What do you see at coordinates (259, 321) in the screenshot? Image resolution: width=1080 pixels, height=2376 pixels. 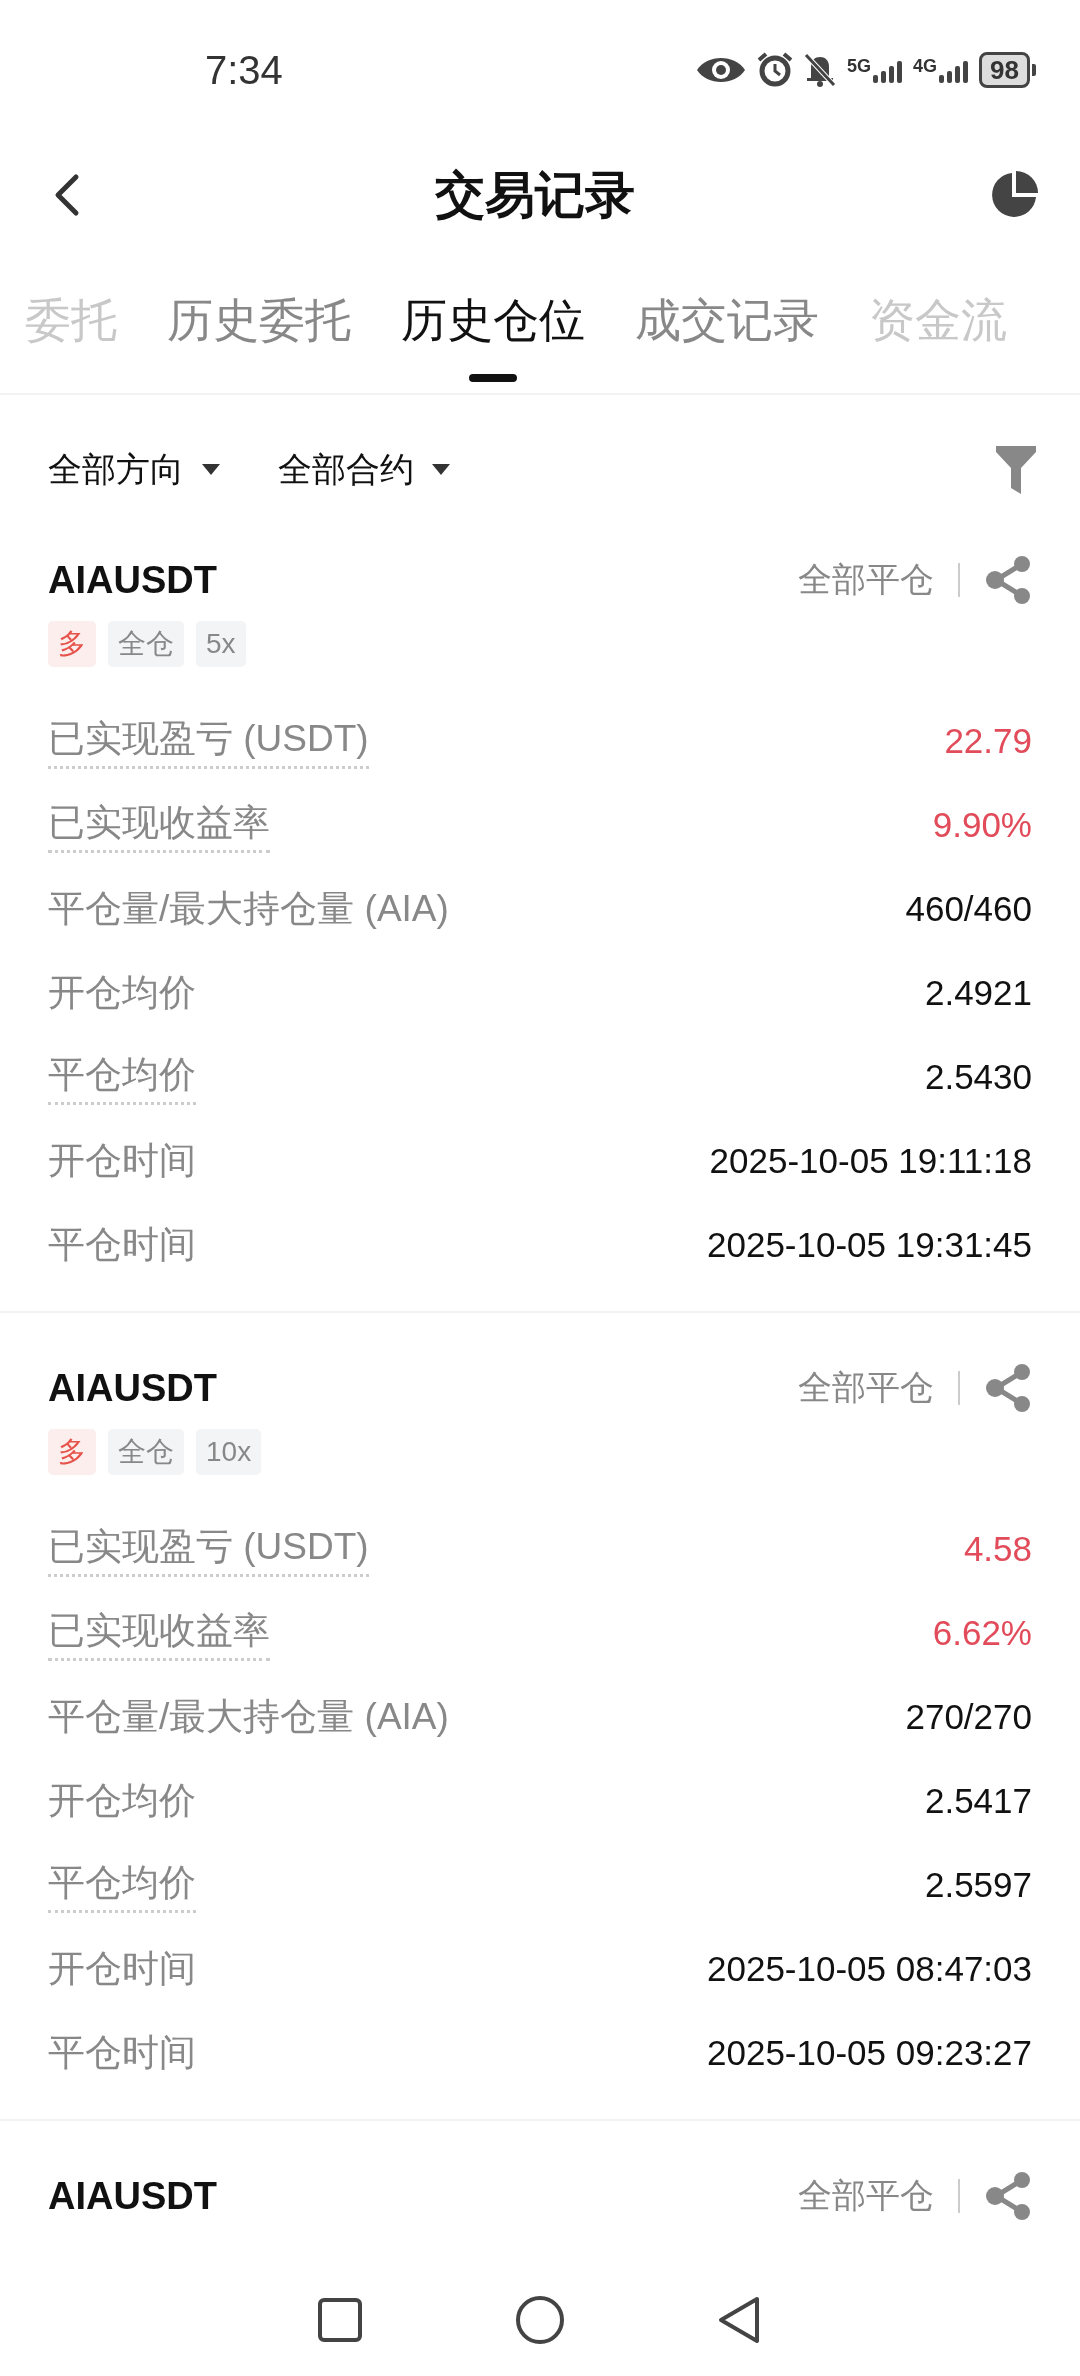 I see `tab: 历史委托` at bounding box center [259, 321].